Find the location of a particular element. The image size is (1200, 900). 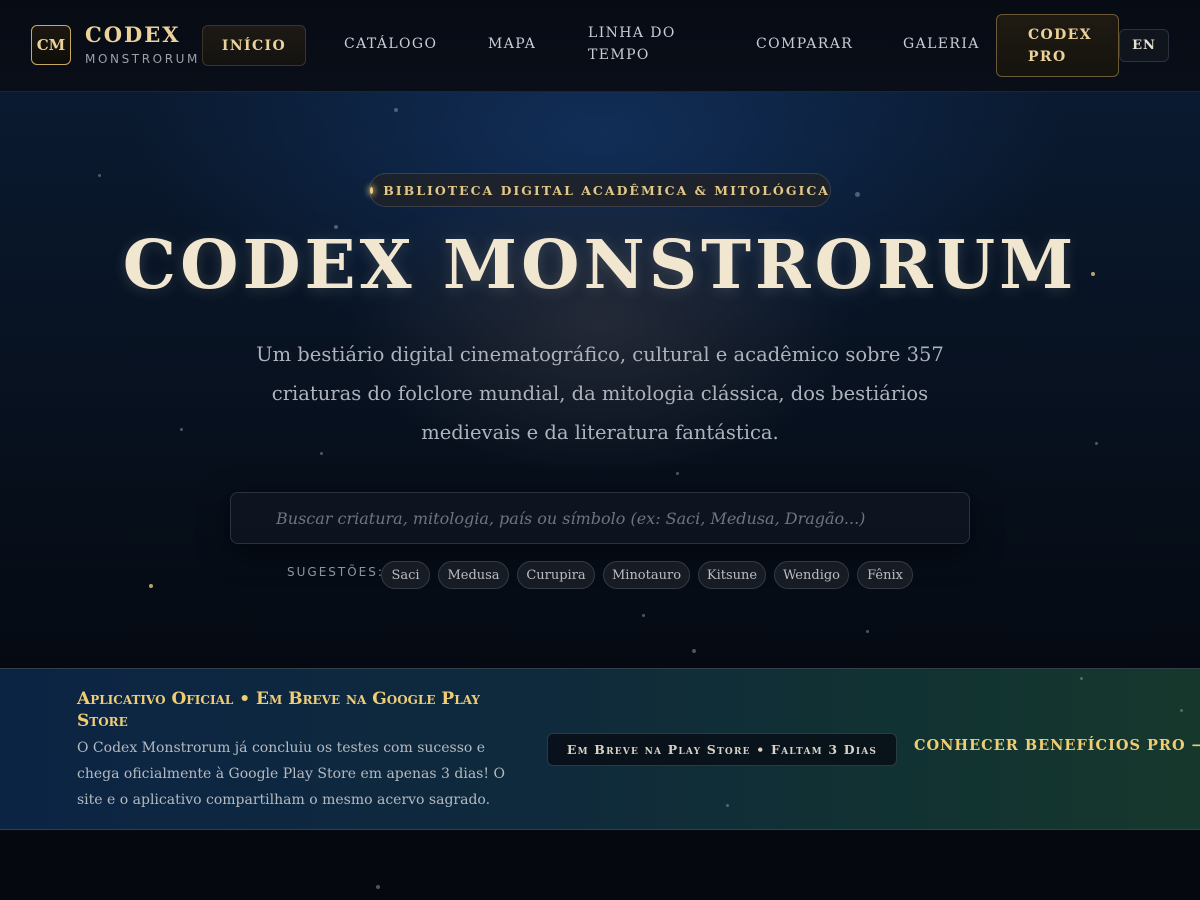

brand-subtitle: MONSTRORUM is located at coordinates (142, 59).